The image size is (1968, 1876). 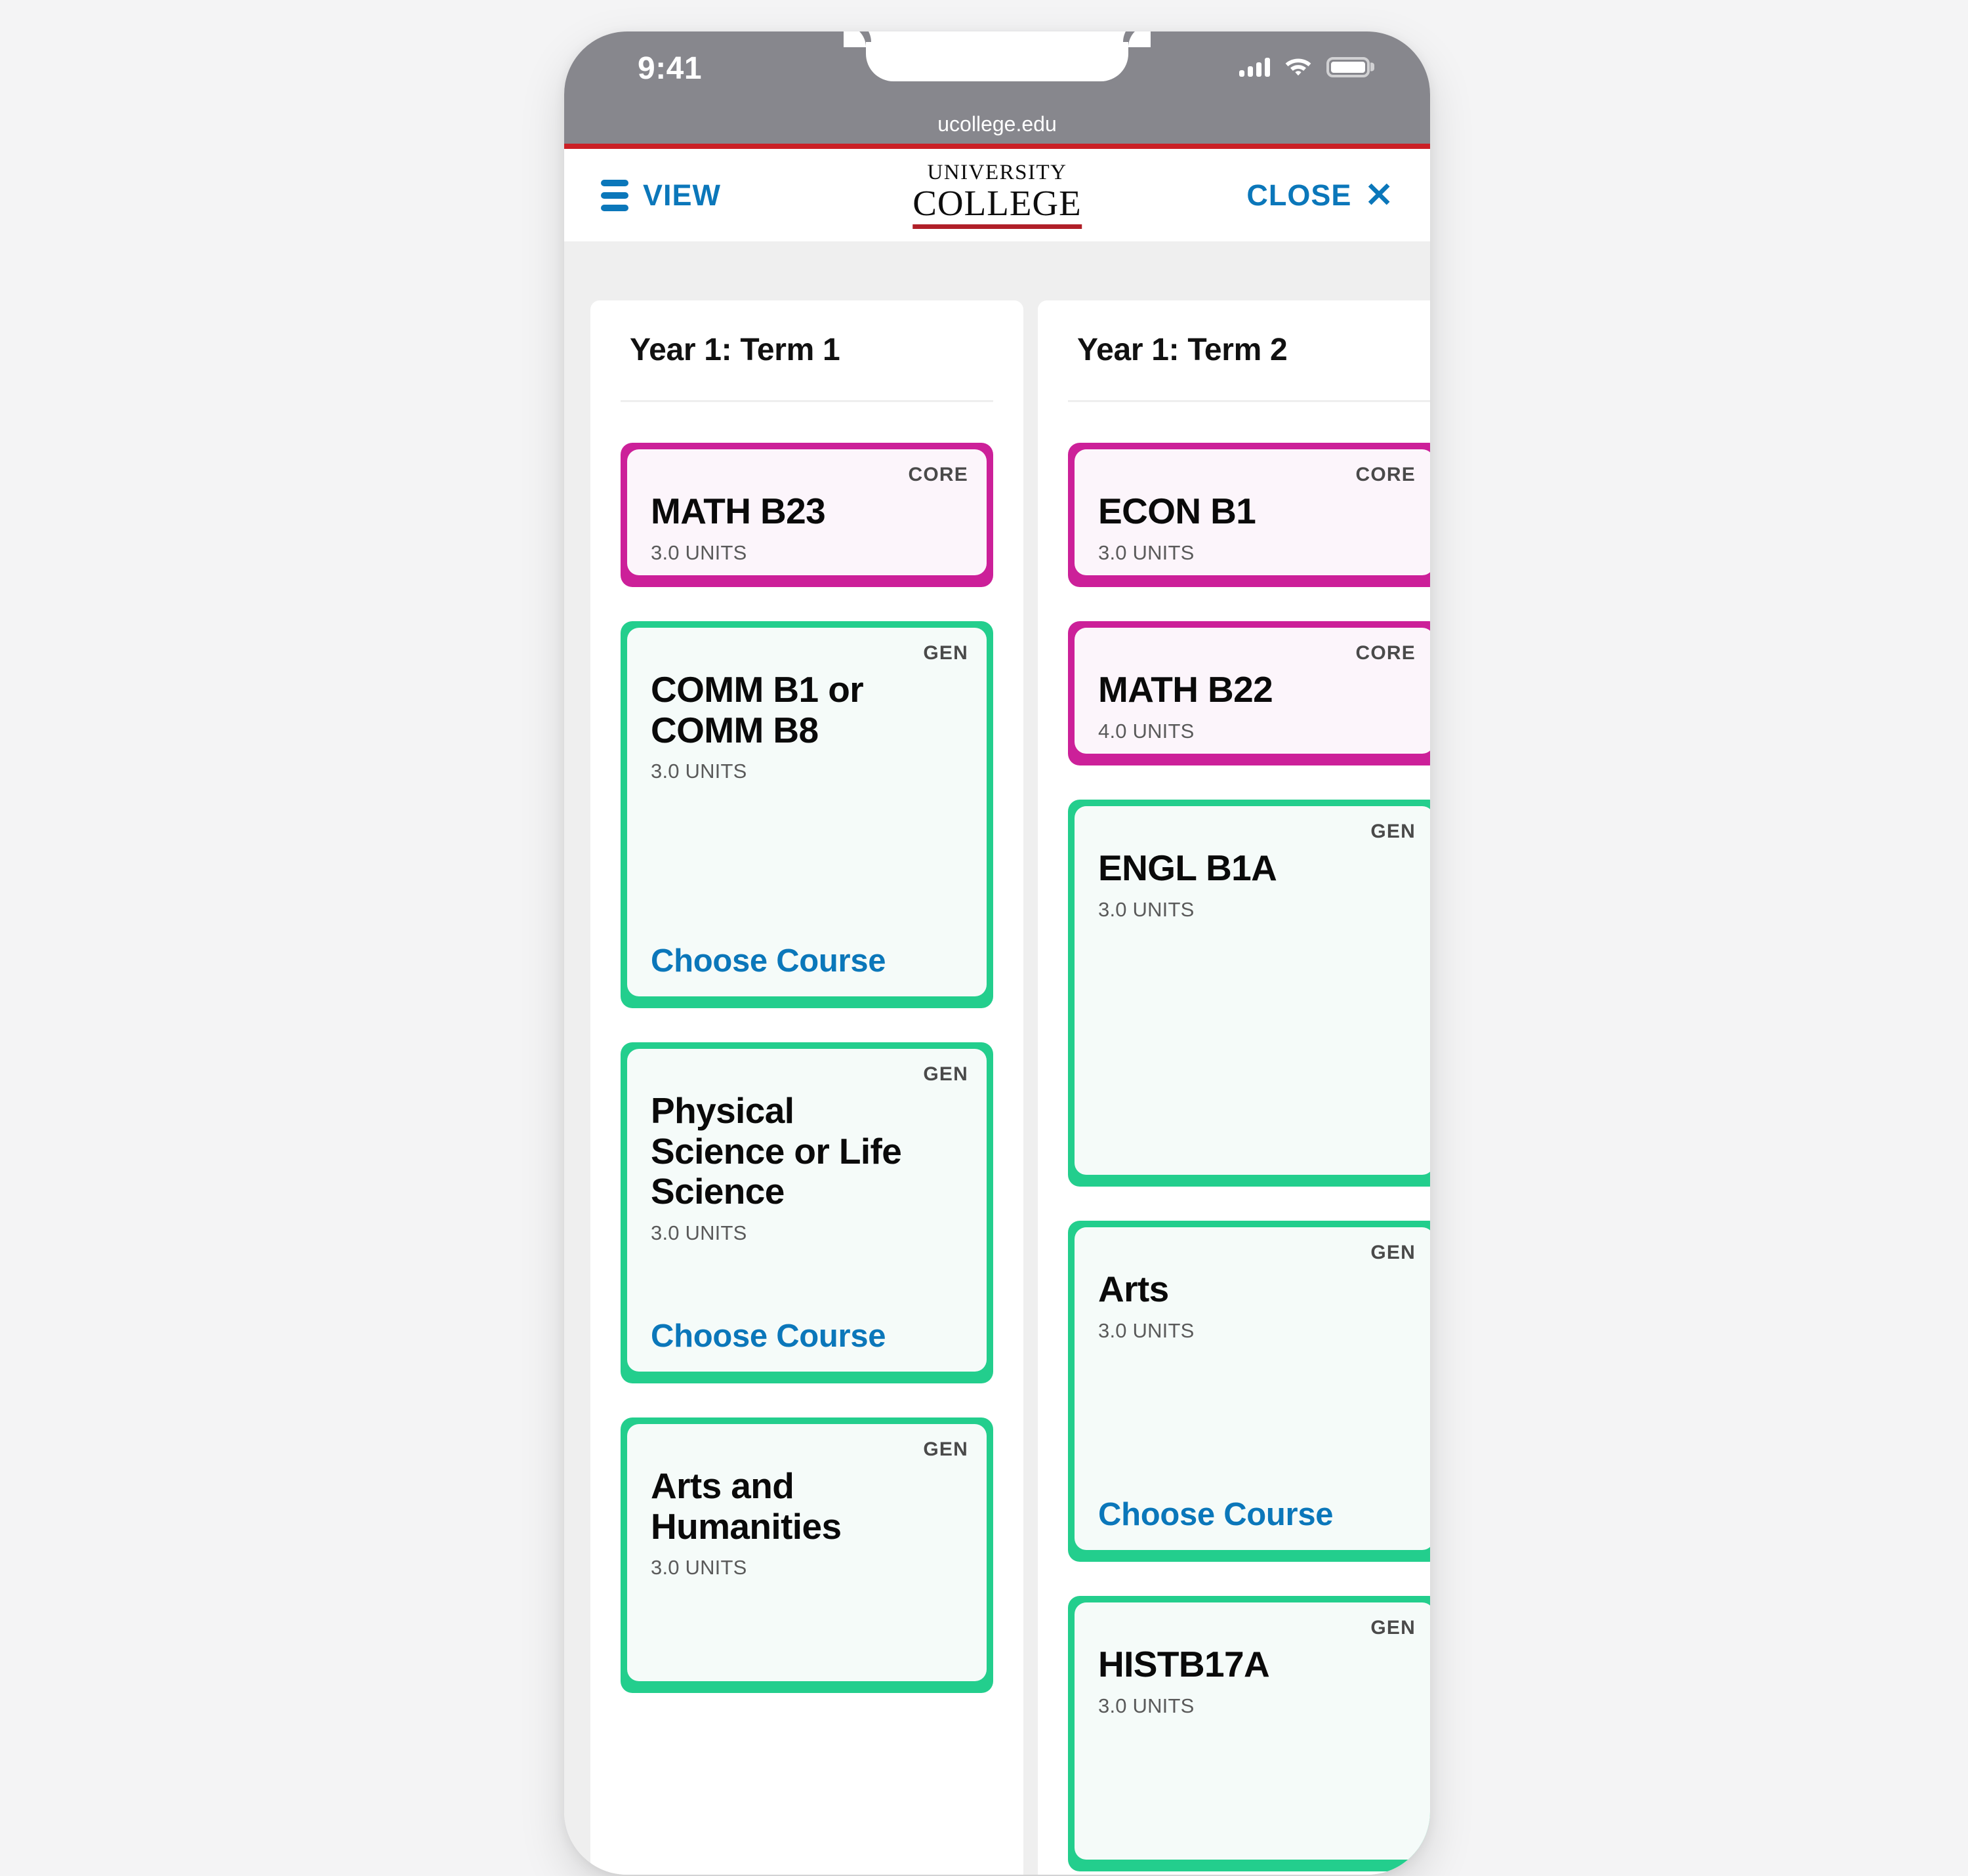 I want to click on close-button-label: CLOSE, so click(x=1299, y=195).